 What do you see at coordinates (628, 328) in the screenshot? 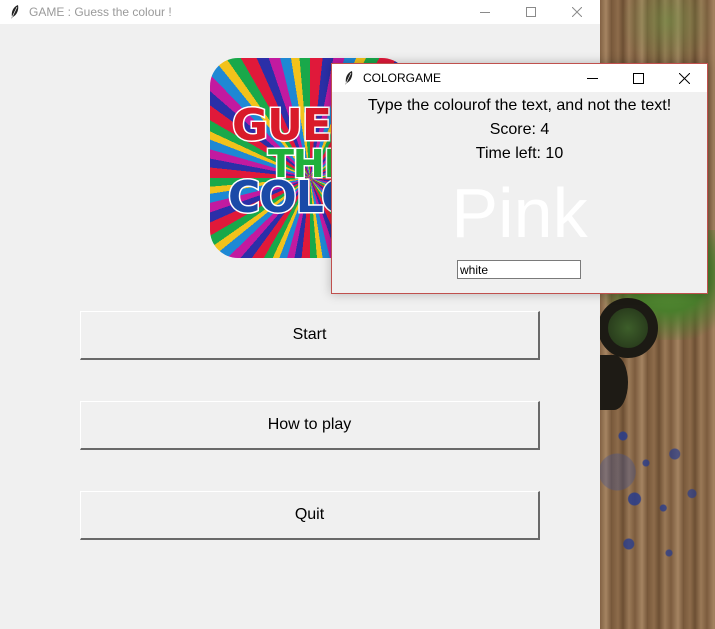
I see `desktop-ring` at bounding box center [628, 328].